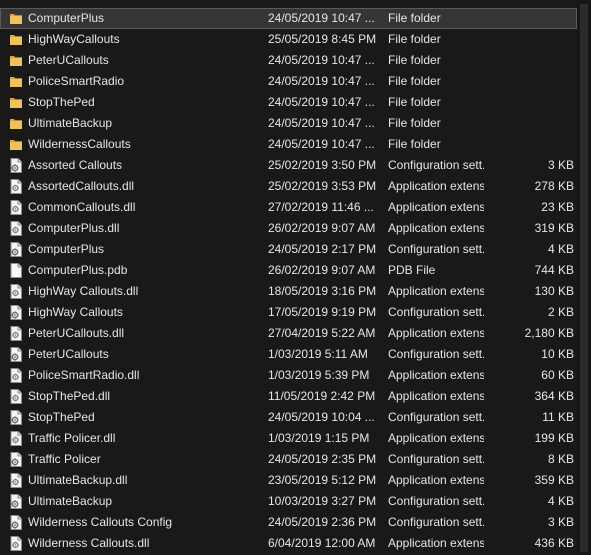 Image resolution: width=591 pixels, height=555 pixels. I want to click on vertical-scrollbar, so click(584, 277).